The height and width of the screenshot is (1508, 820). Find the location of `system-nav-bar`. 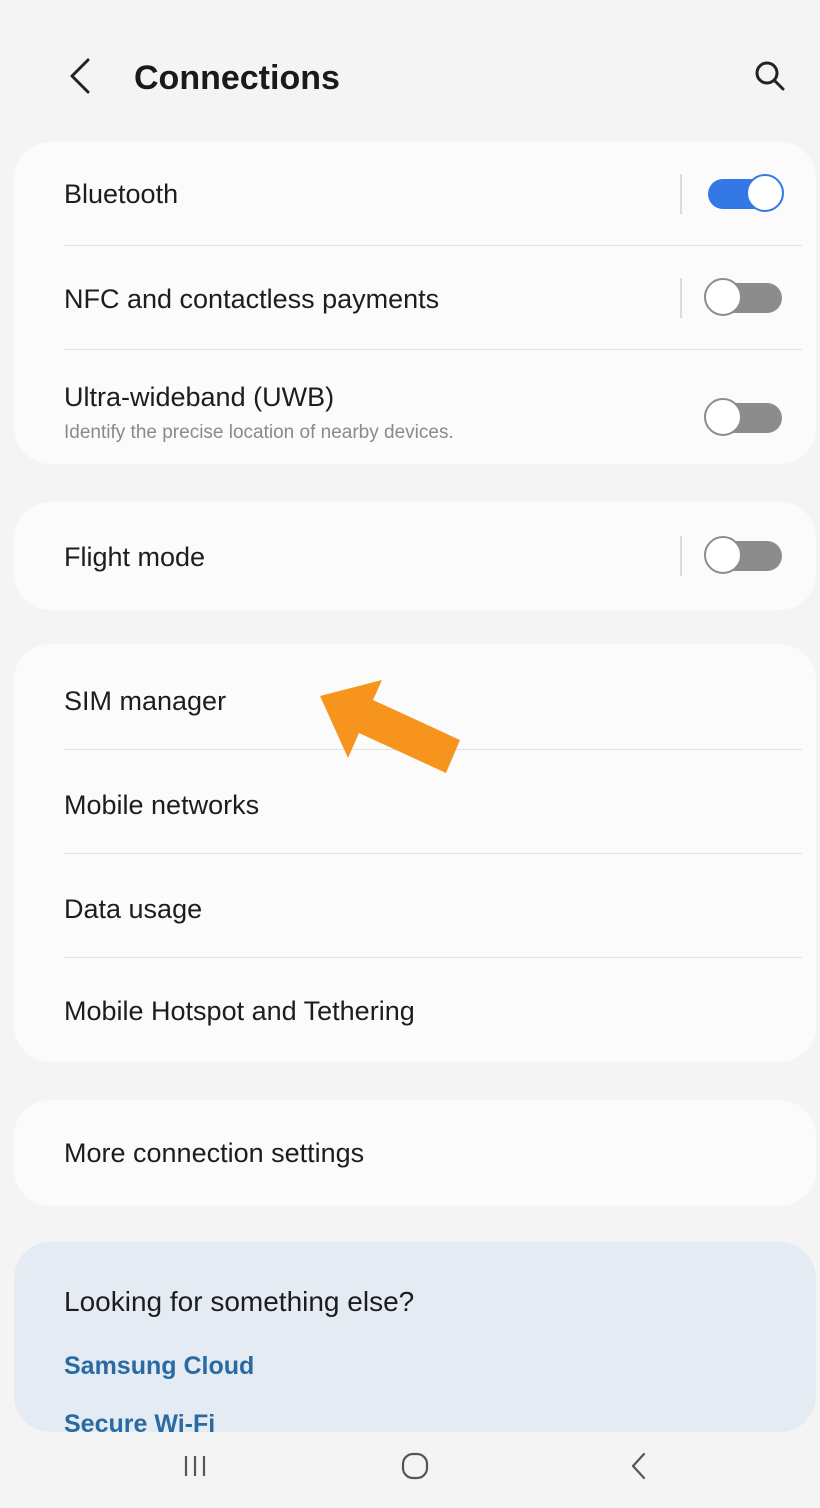

system-nav-bar is located at coordinates (410, 1470).